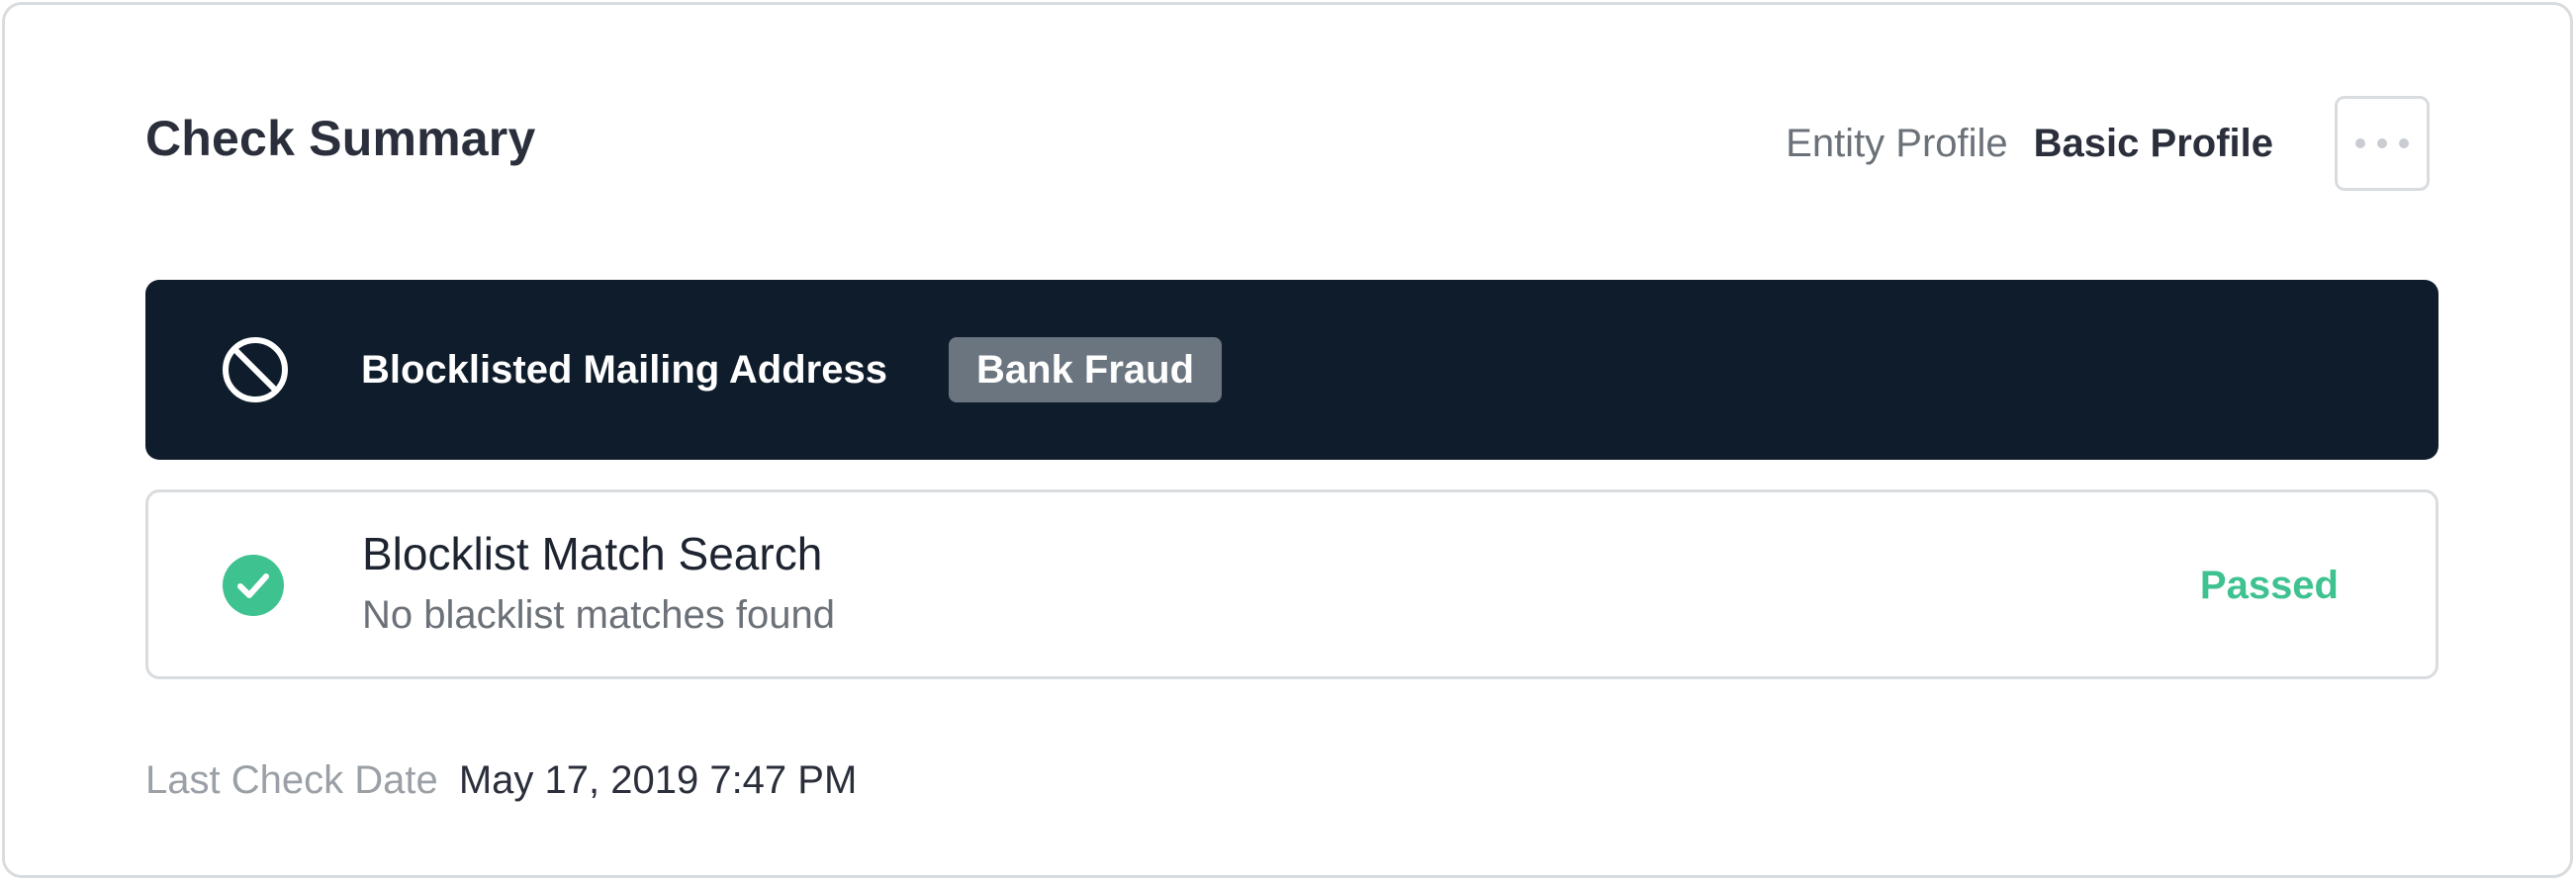 This screenshot has width=2576, height=881. What do you see at coordinates (599, 615) in the screenshot?
I see `check-description: No blacklist matches found` at bounding box center [599, 615].